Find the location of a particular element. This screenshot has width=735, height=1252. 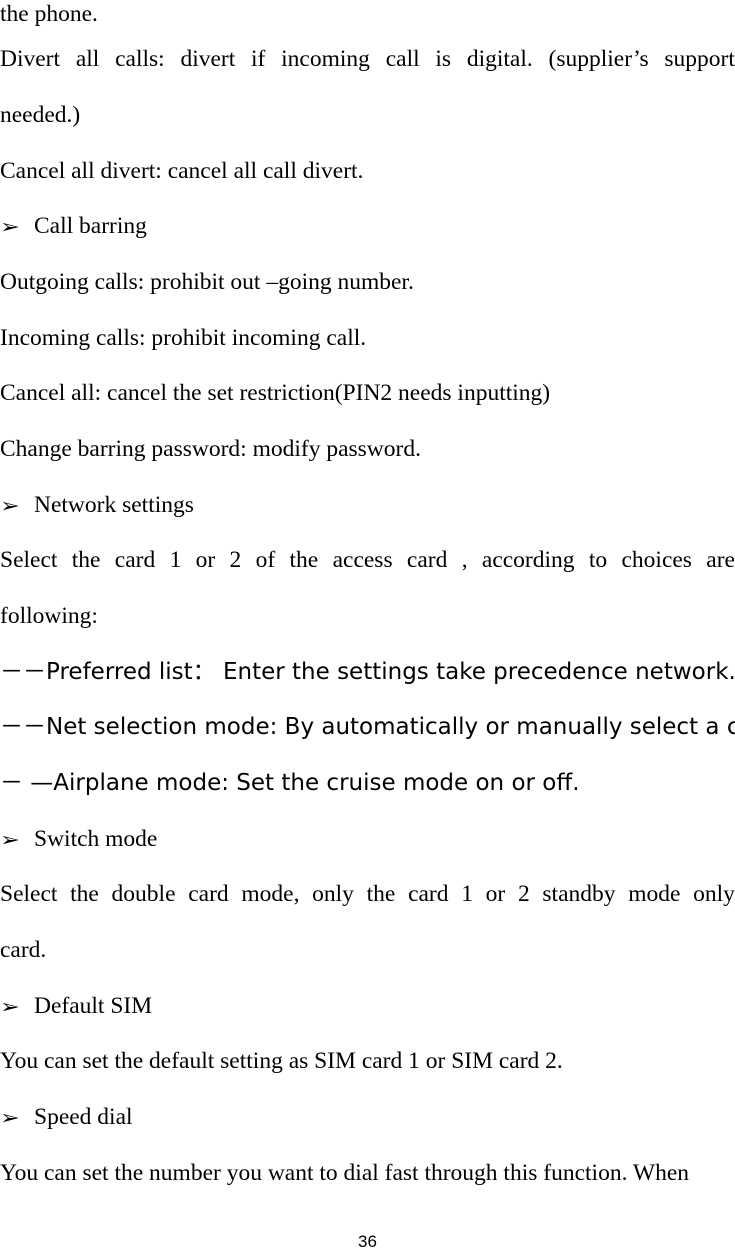

word: choices is located at coordinates (656, 560).